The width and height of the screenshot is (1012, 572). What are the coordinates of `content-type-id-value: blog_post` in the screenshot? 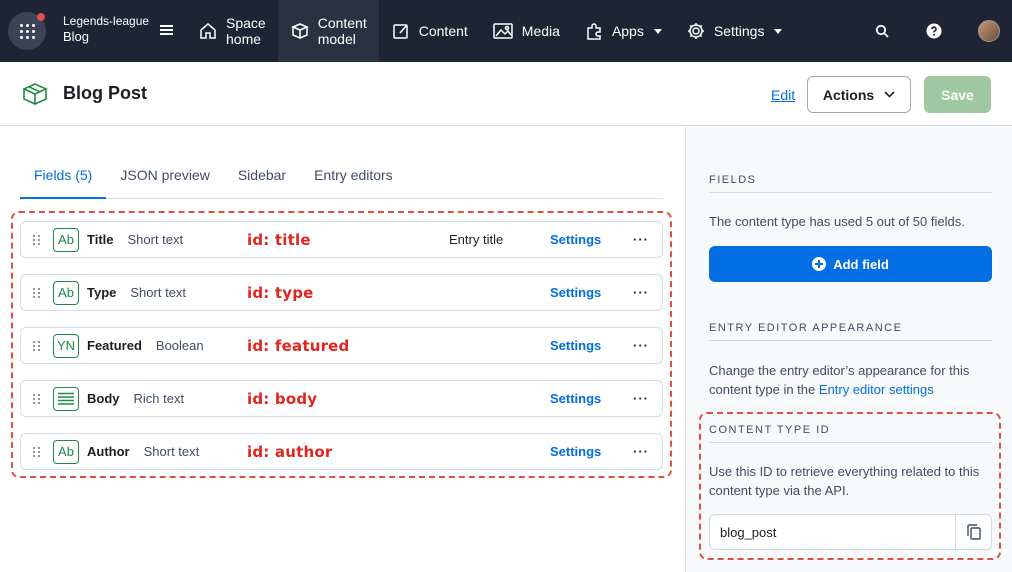 It's located at (832, 532).